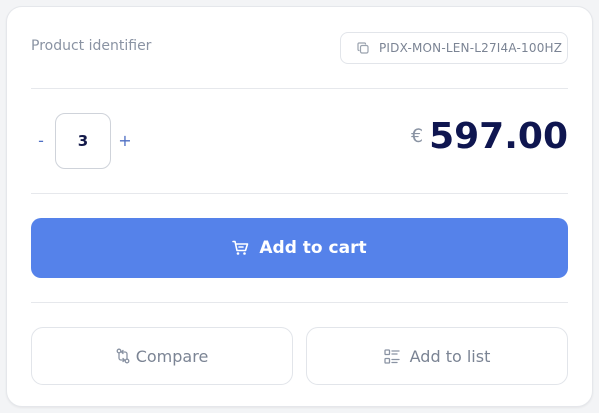  I want to click on product-identifier-label: Product identifier, so click(91, 46).